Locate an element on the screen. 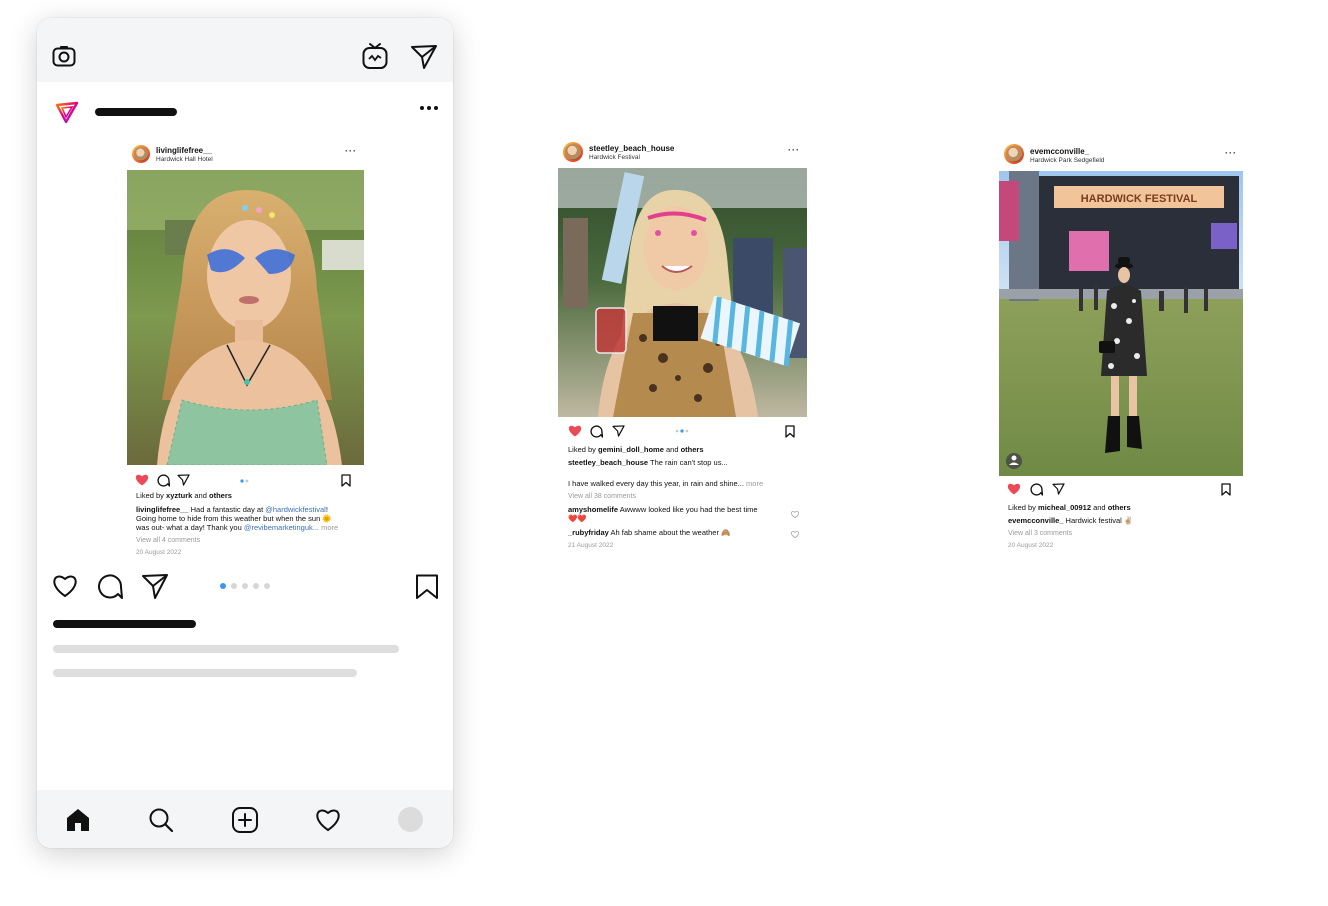  profile-avatar is located at coordinates (410, 819).